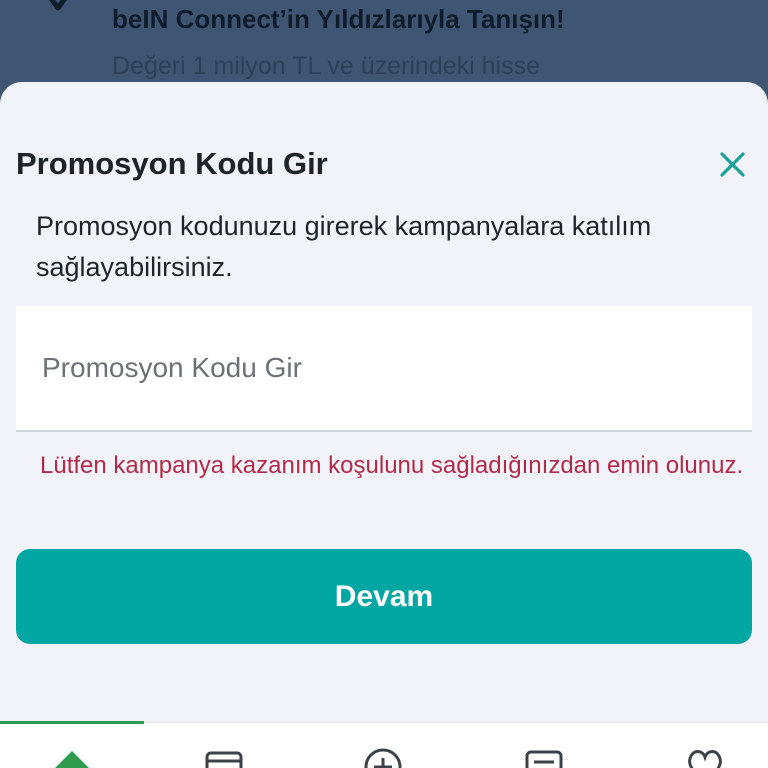 The image size is (768, 768). What do you see at coordinates (338, 19) in the screenshot?
I see `banner-title: beIN Connect’in Yıldızlarıyla Tanışın!` at bounding box center [338, 19].